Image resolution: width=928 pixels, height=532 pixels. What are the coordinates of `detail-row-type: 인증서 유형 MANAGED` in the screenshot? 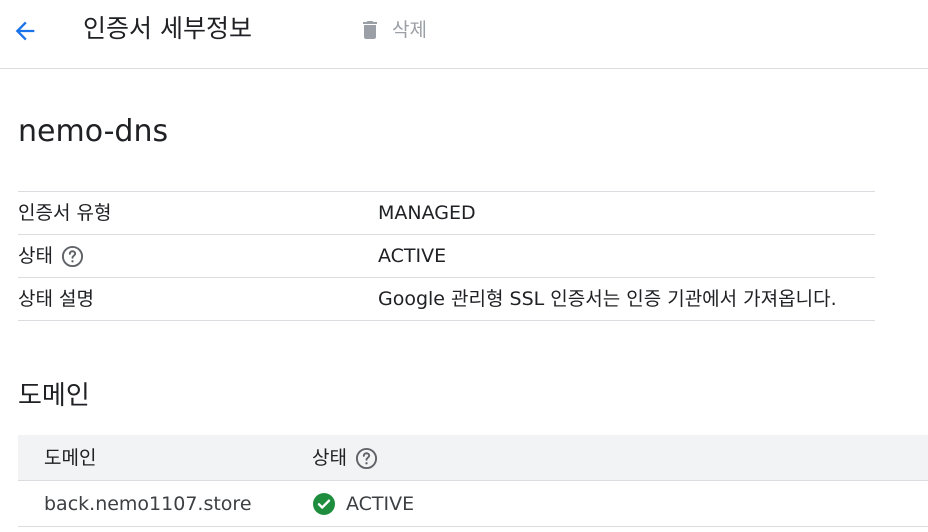 It's located at (446, 213).